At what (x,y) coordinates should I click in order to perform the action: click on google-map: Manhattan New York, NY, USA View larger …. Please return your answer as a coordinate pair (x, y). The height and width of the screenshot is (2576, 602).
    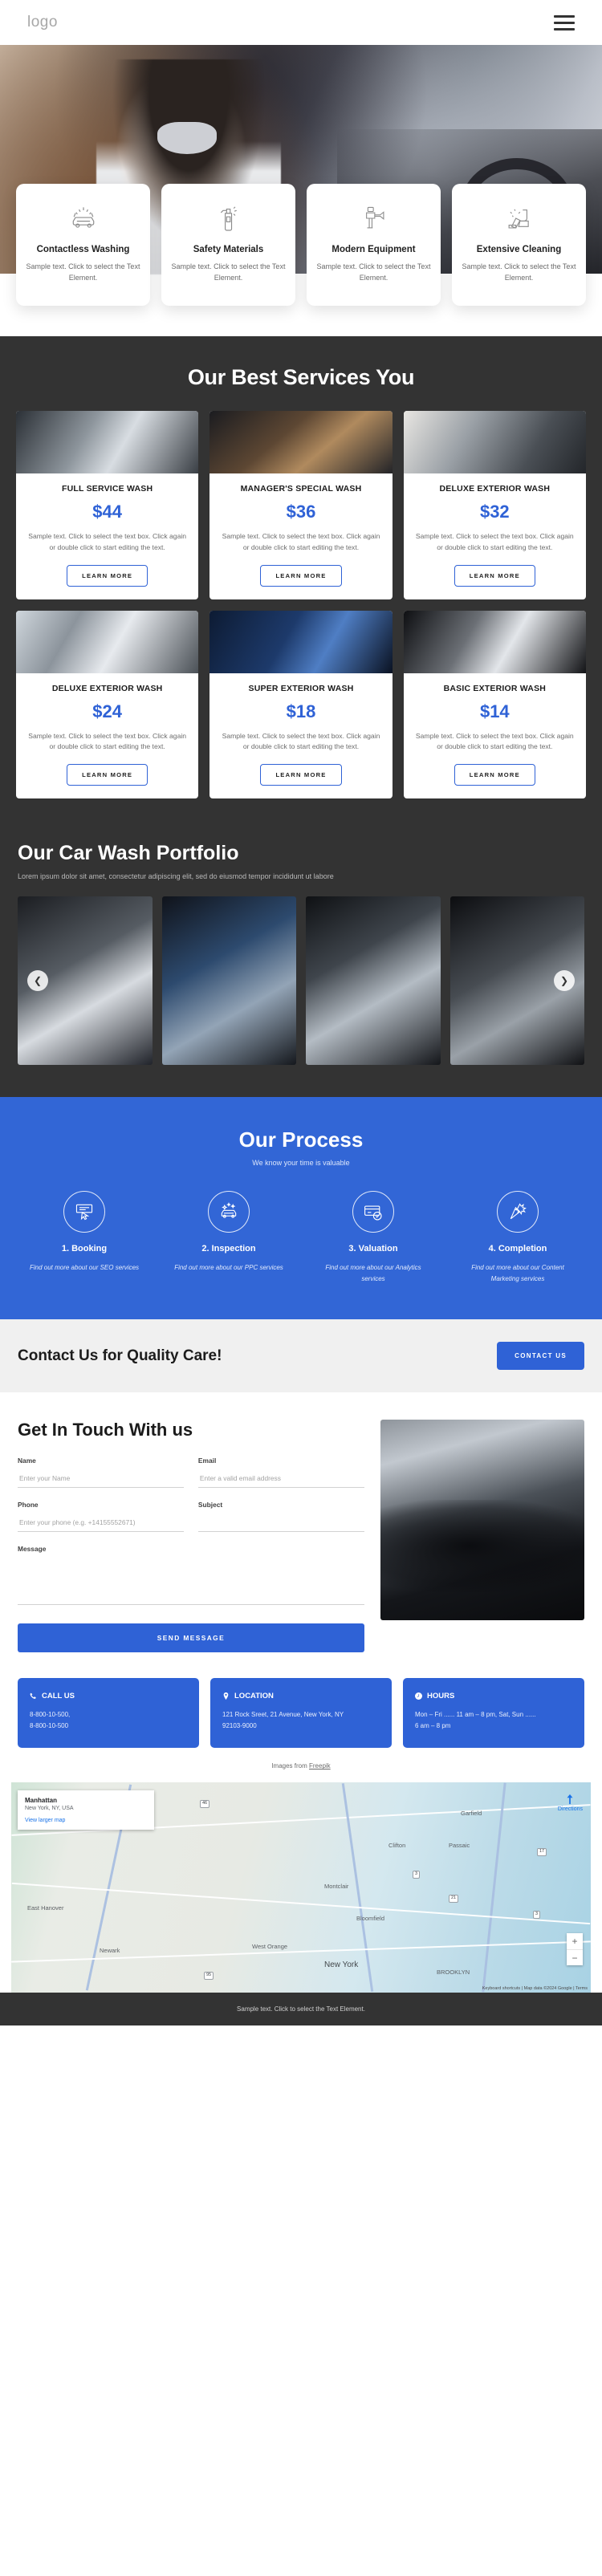
    Looking at the image, I should click on (301, 1887).